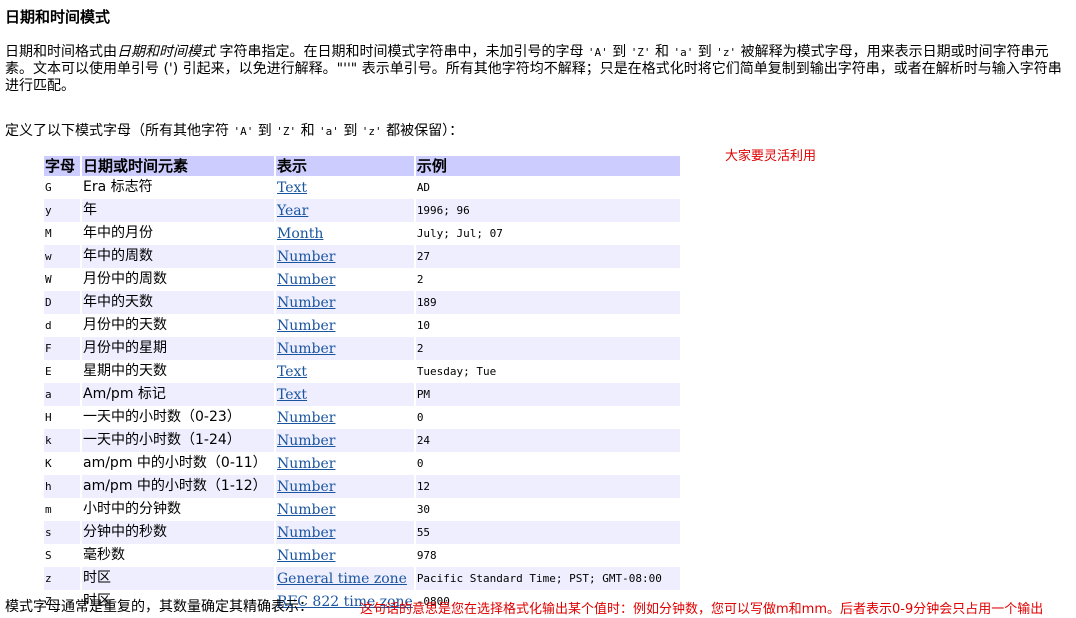  Describe the element at coordinates (547, 486) in the screenshot. I see `example-cell: 12` at that location.